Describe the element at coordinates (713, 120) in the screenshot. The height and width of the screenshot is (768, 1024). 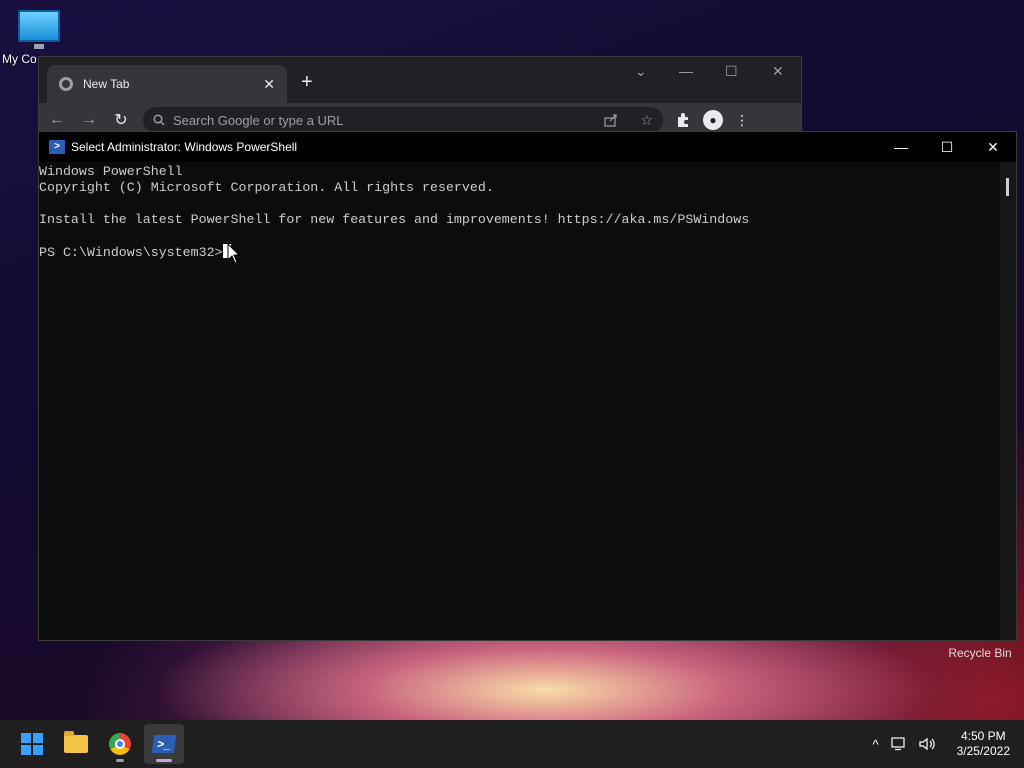
I see `profile-avatar-icon: ●` at that location.